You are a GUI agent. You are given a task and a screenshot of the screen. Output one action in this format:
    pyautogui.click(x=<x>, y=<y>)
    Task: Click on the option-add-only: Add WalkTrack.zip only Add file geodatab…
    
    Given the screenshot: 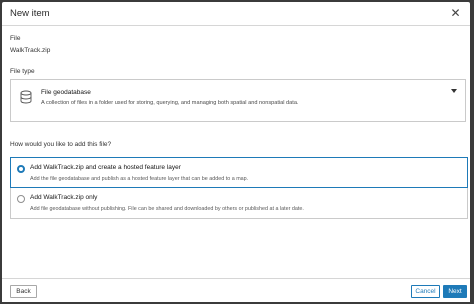 What is the action you would take?
    pyautogui.click(x=239, y=203)
    